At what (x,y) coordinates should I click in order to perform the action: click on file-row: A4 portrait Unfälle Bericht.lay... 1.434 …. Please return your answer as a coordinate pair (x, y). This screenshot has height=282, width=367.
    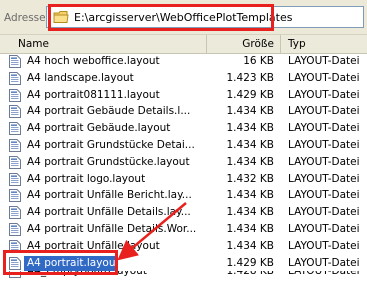
    Looking at the image, I should click on (183, 195).